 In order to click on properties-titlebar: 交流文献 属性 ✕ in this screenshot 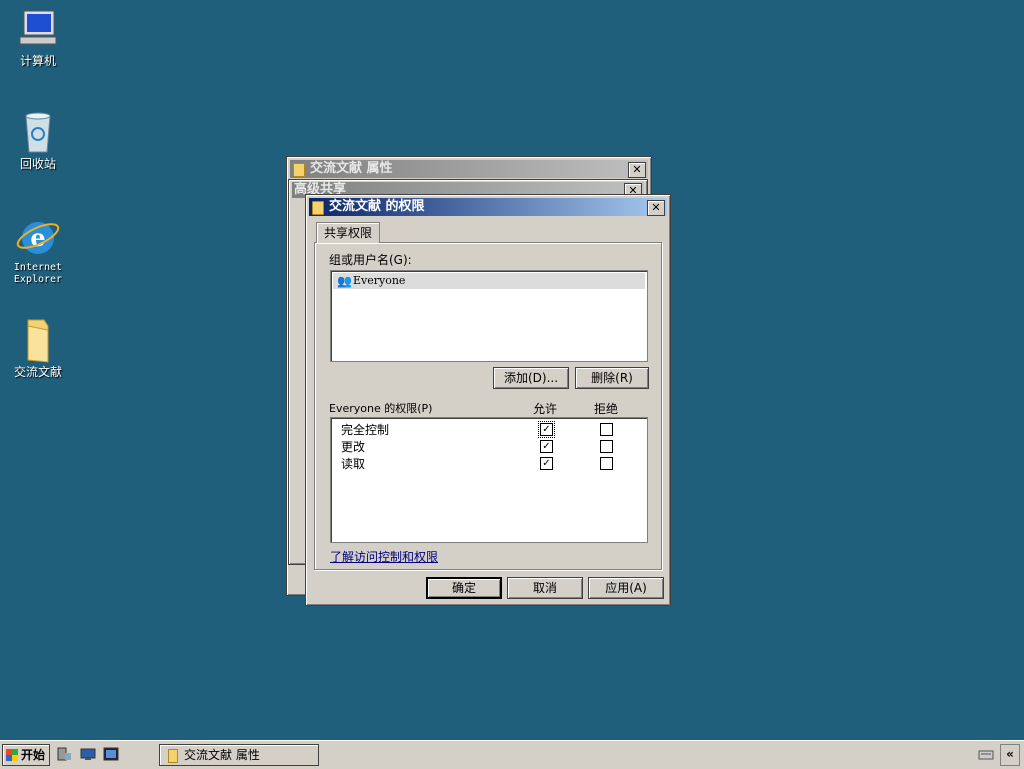, I will do `click(469, 169)`.